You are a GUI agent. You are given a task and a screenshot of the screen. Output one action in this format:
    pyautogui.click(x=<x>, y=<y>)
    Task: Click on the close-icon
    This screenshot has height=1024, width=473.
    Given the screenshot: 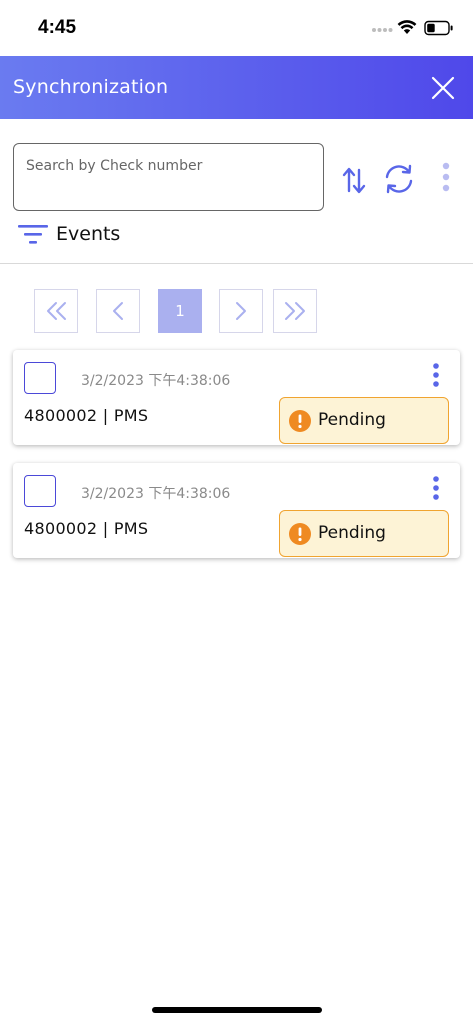 What is the action you would take?
    pyautogui.click(x=443, y=88)
    